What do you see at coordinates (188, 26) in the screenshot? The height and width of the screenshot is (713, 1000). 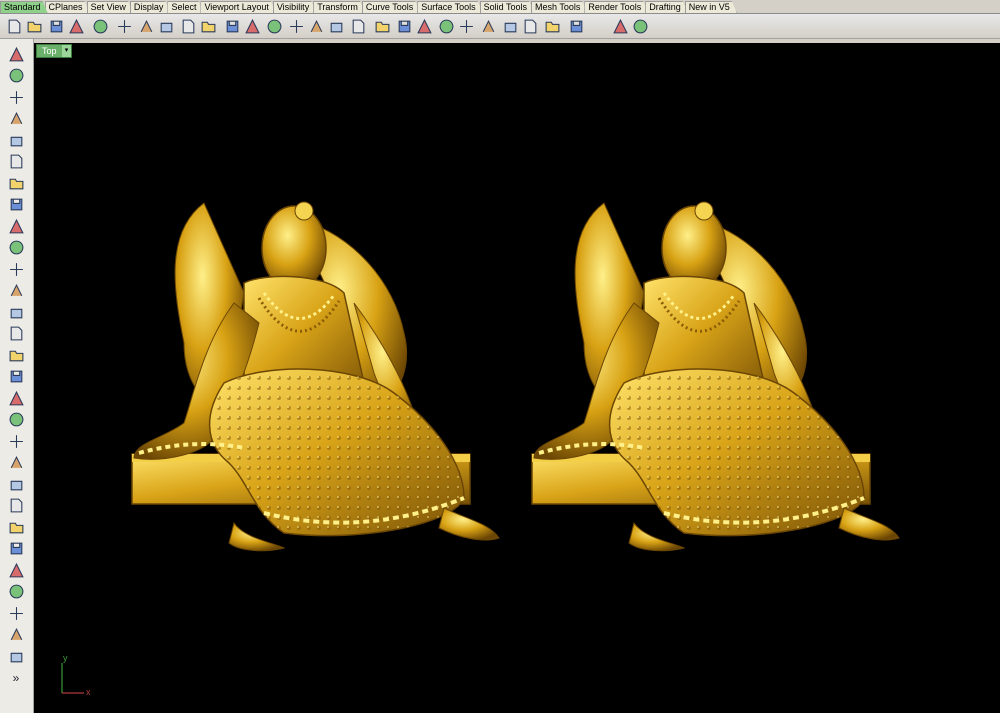 I see `undo-icon` at bounding box center [188, 26].